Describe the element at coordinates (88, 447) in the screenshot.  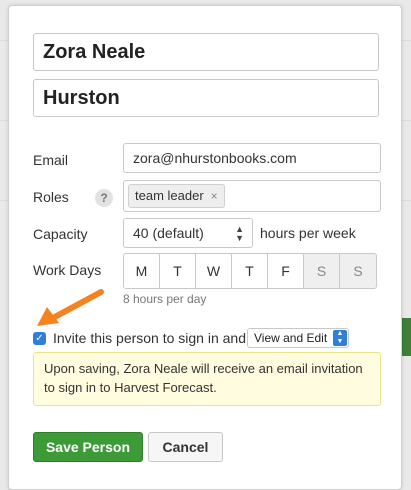
I see `save-person-button: Save Person` at that location.